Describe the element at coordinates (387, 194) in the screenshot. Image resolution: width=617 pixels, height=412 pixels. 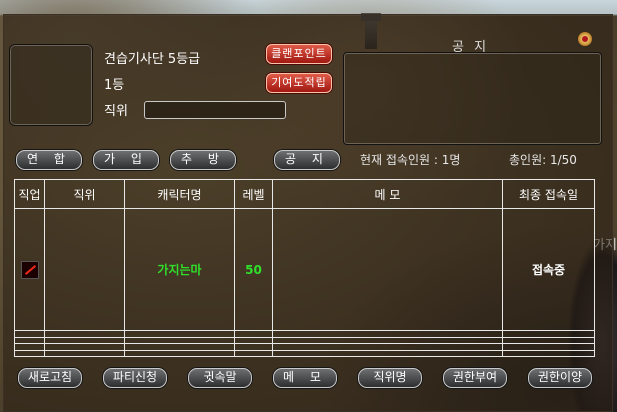
I see `header-memo: 메 모` at that location.